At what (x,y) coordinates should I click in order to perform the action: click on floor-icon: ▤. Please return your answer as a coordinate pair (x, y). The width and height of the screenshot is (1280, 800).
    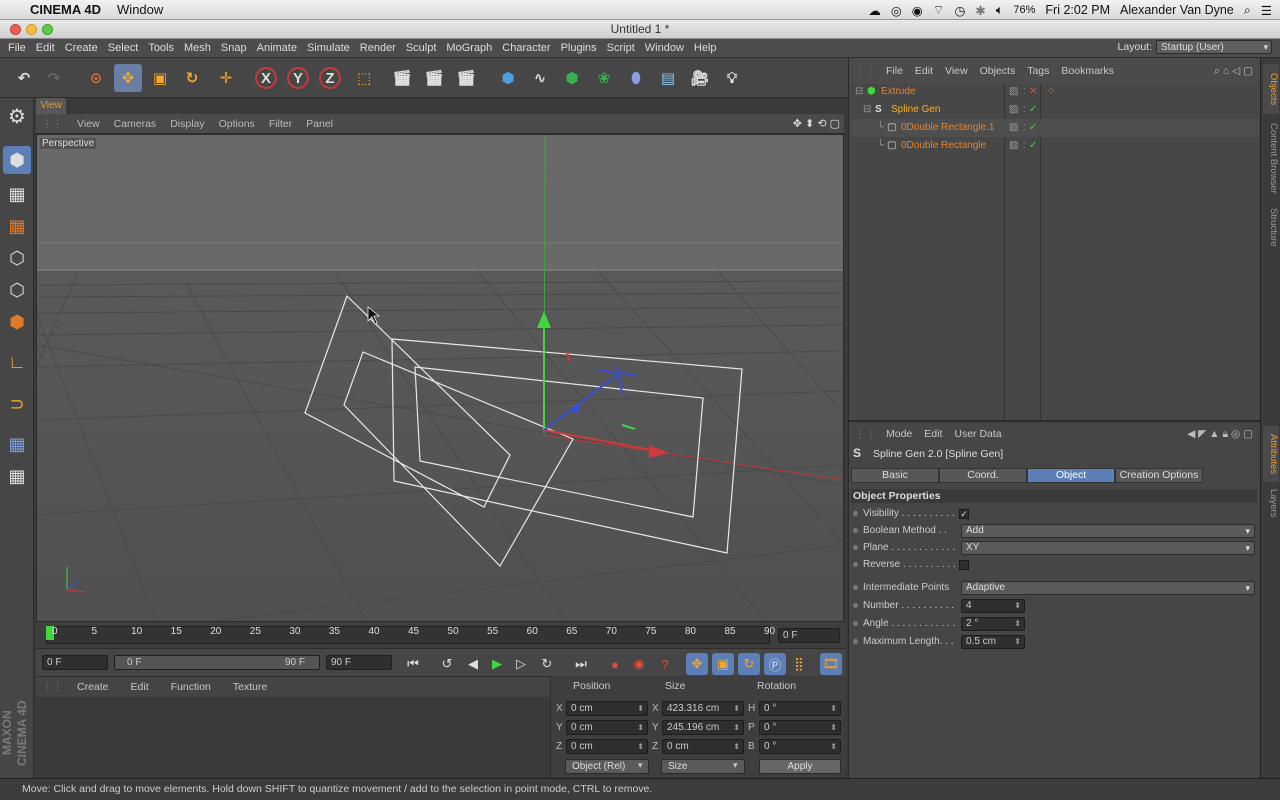
    Looking at the image, I should click on (668, 78).